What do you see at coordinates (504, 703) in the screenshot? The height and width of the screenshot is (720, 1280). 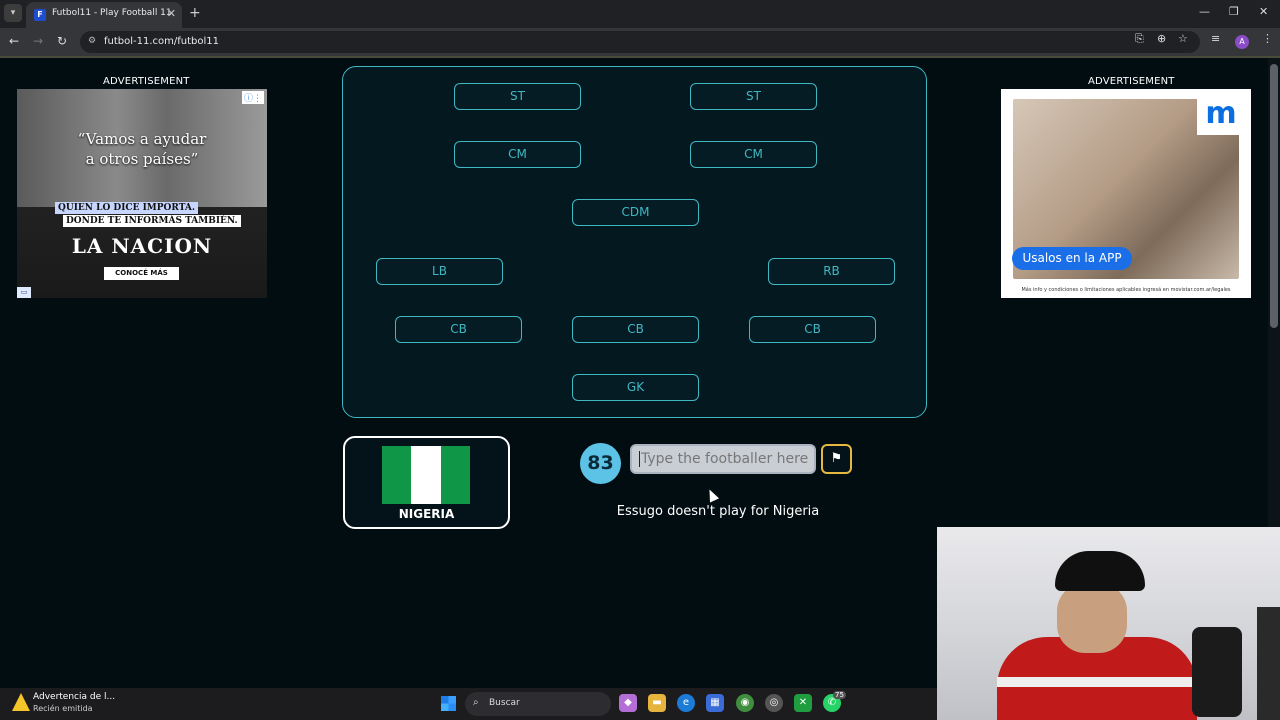 I see `taskbar-search-label: Buscar` at bounding box center [504, 703].